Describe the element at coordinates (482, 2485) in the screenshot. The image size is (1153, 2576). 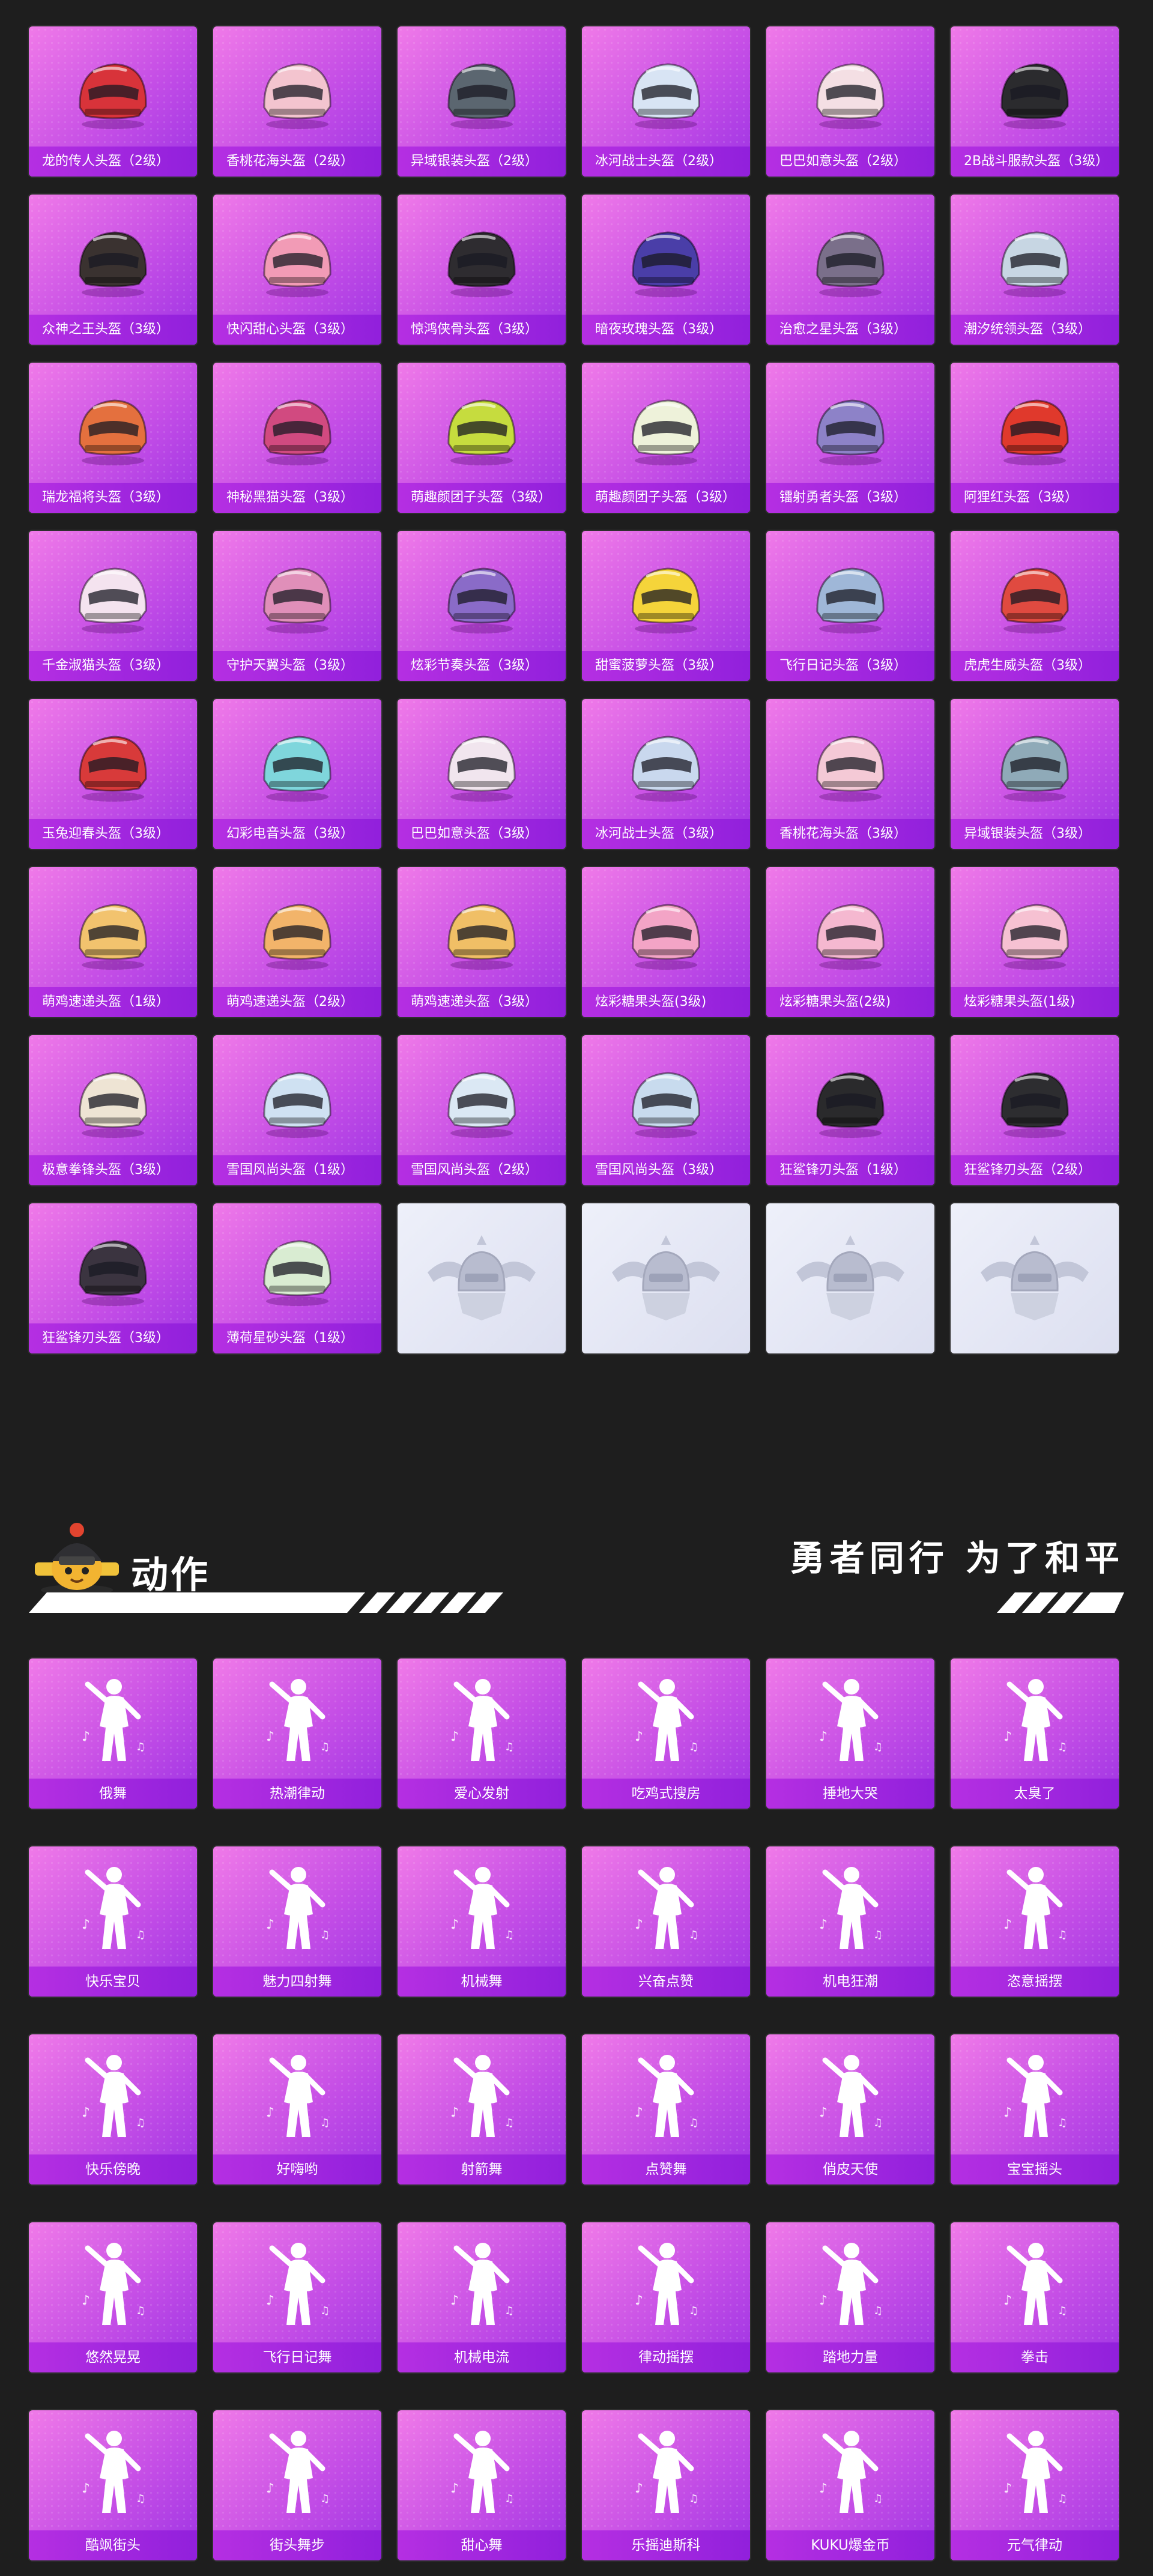
I see `emote-card: ♪ ♫ 甜心舞` at that location.